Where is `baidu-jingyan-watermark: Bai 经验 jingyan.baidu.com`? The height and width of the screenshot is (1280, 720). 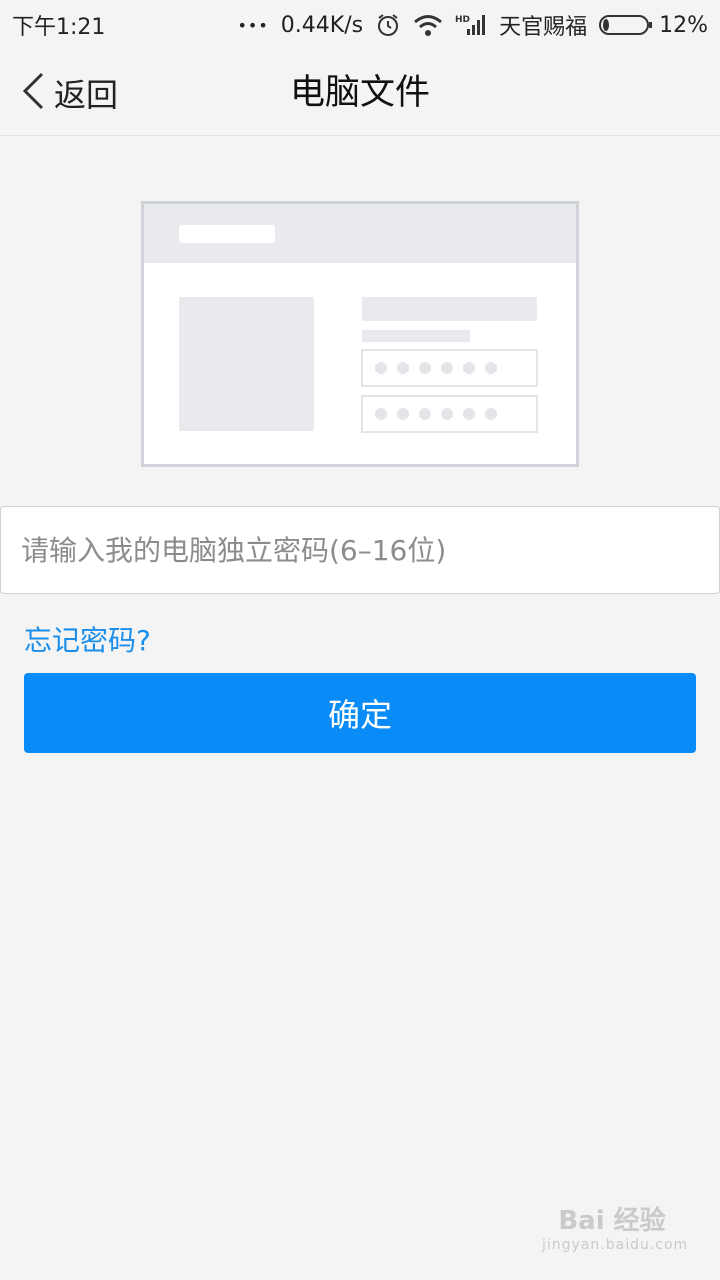 baidu-jingyan-watermark: Bai 经验 jingyan.baidu.com is located at coordinates (615, 1230).